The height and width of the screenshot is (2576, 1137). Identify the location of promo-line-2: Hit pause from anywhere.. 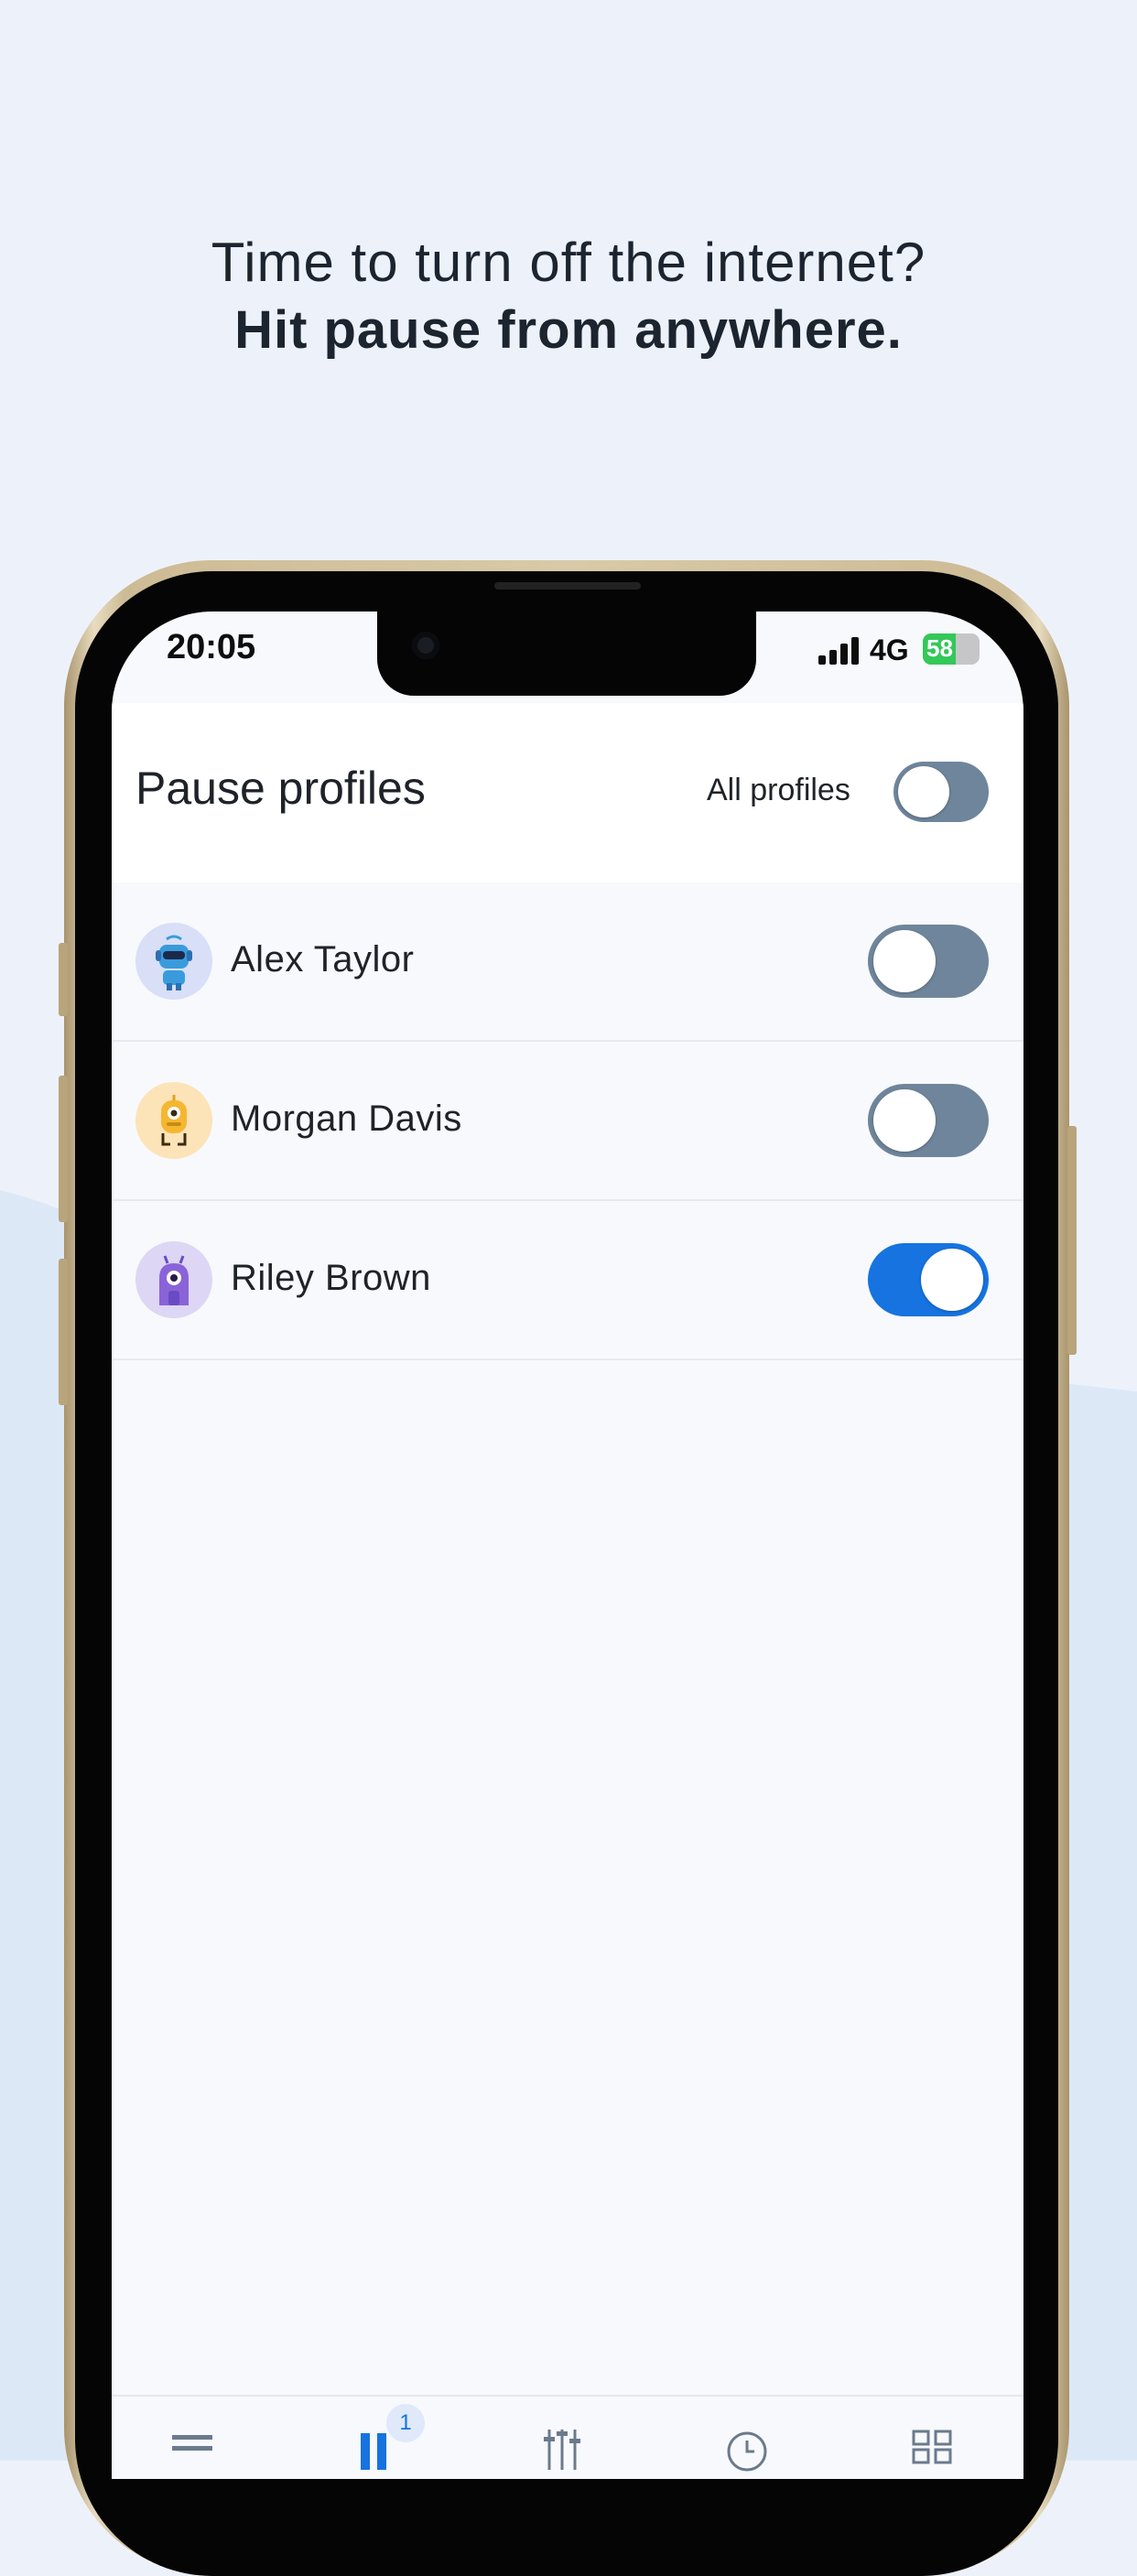
(568, 330).